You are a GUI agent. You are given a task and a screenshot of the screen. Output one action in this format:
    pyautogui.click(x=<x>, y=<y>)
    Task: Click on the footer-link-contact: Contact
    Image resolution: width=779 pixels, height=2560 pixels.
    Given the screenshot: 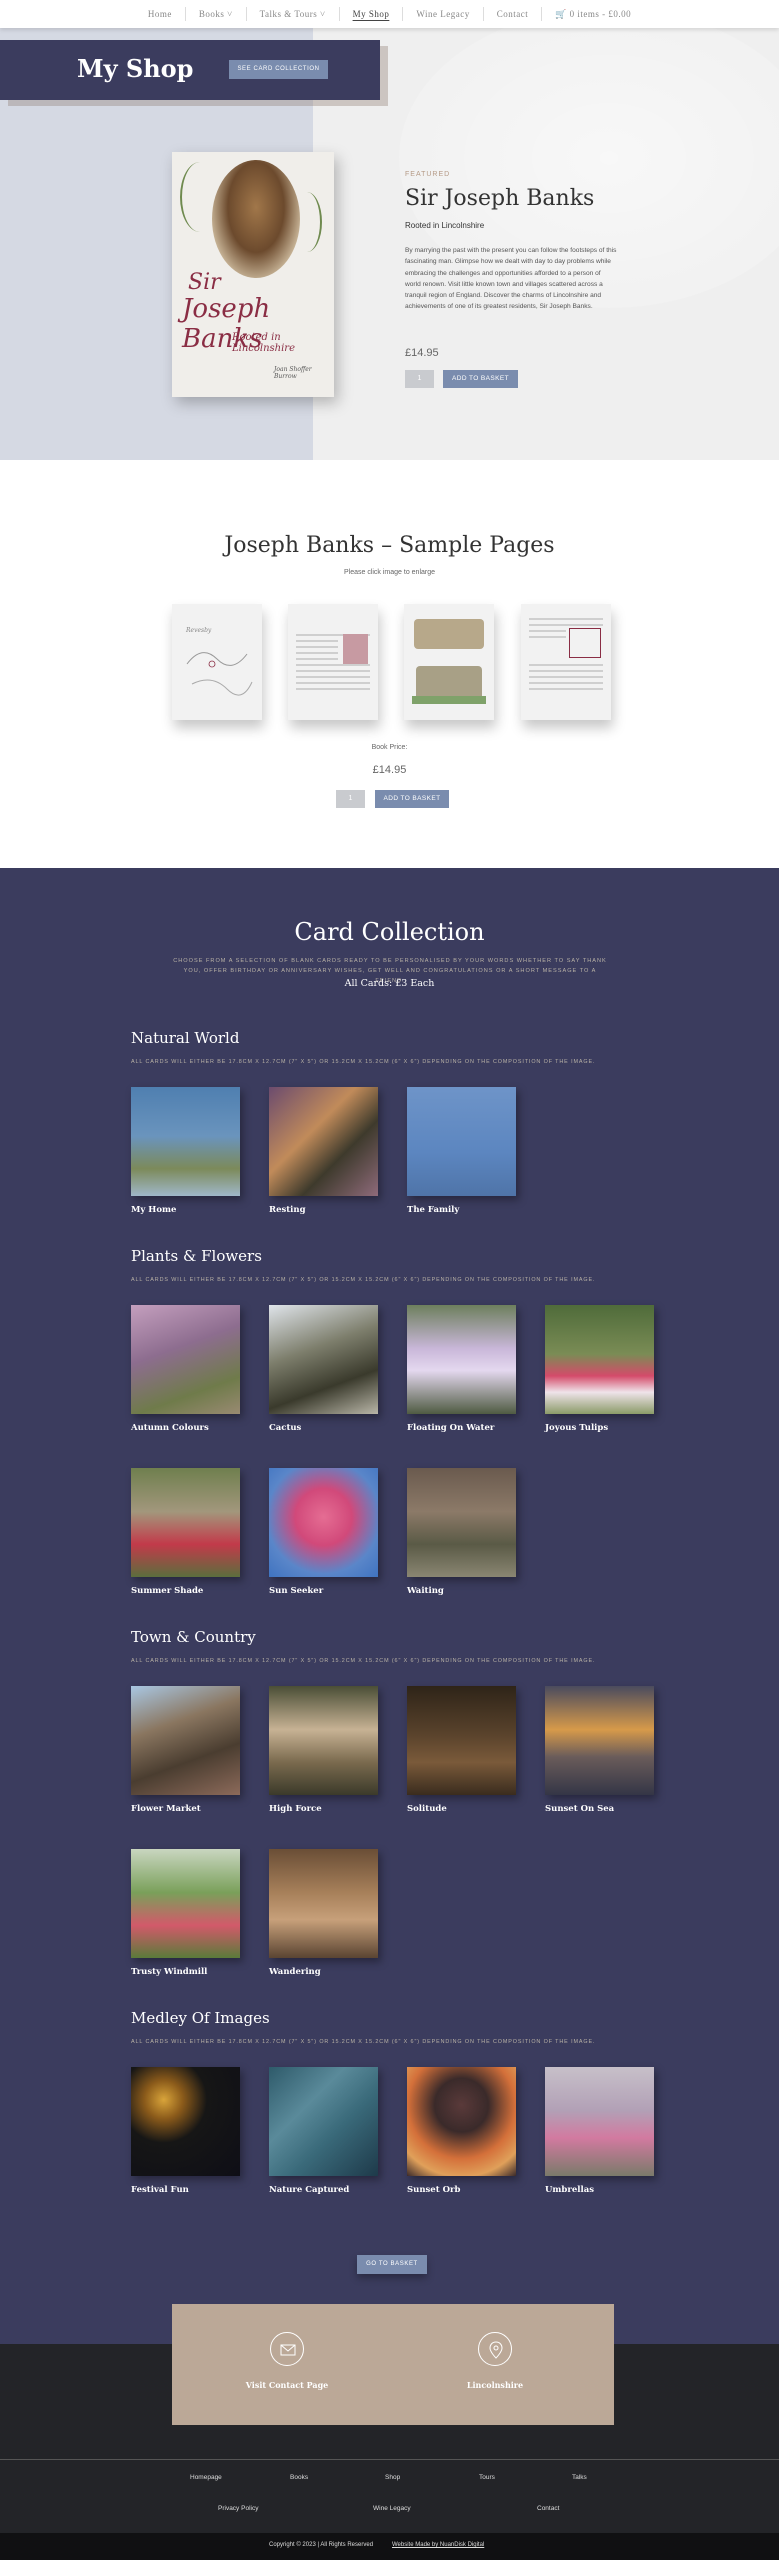 What is the action you would take?
    pyautogui.click(x=548, y=2508)
    